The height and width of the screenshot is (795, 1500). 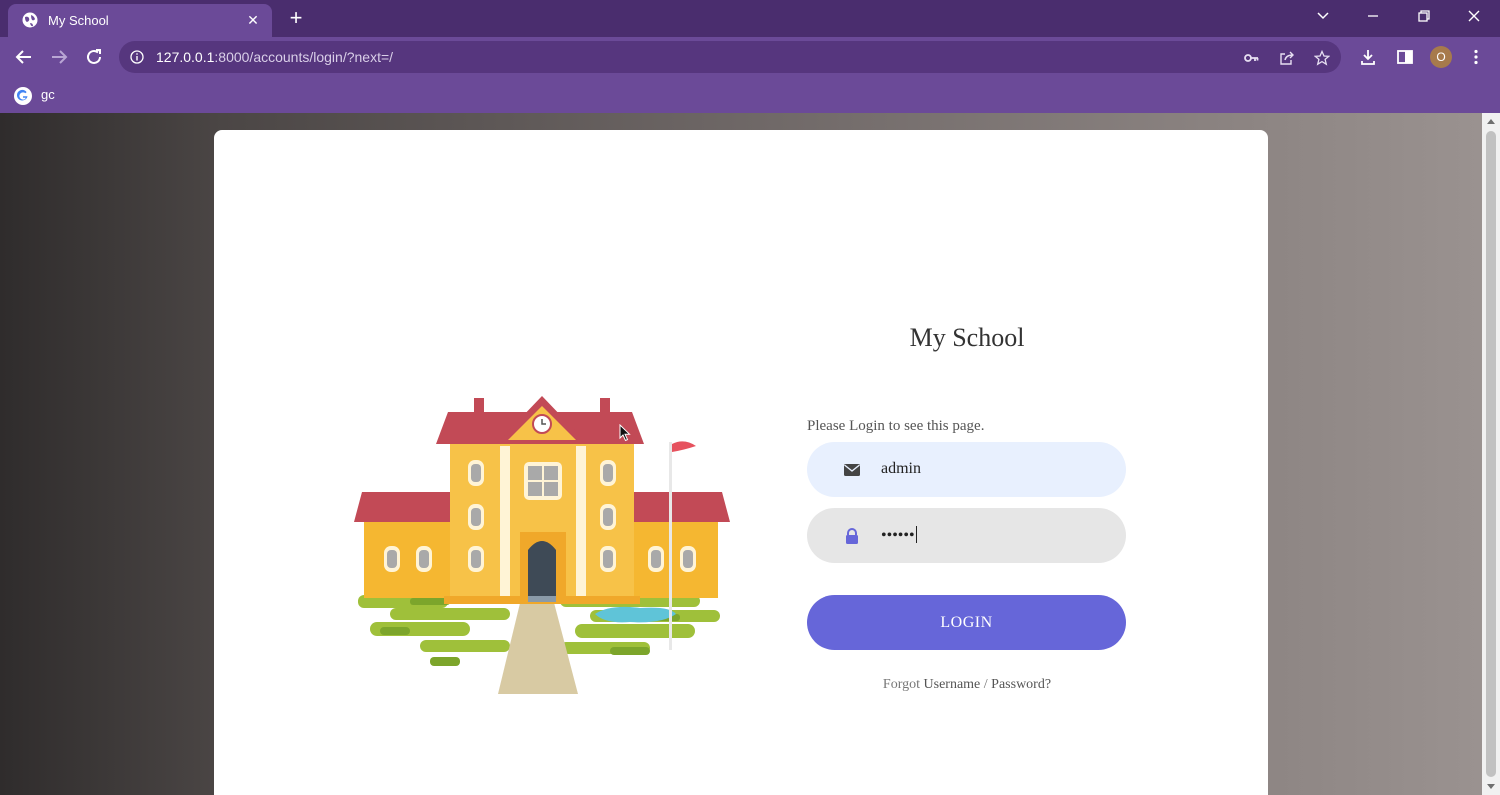 I want to click on scrollbar-thumb, so click(x=1491, y=454).